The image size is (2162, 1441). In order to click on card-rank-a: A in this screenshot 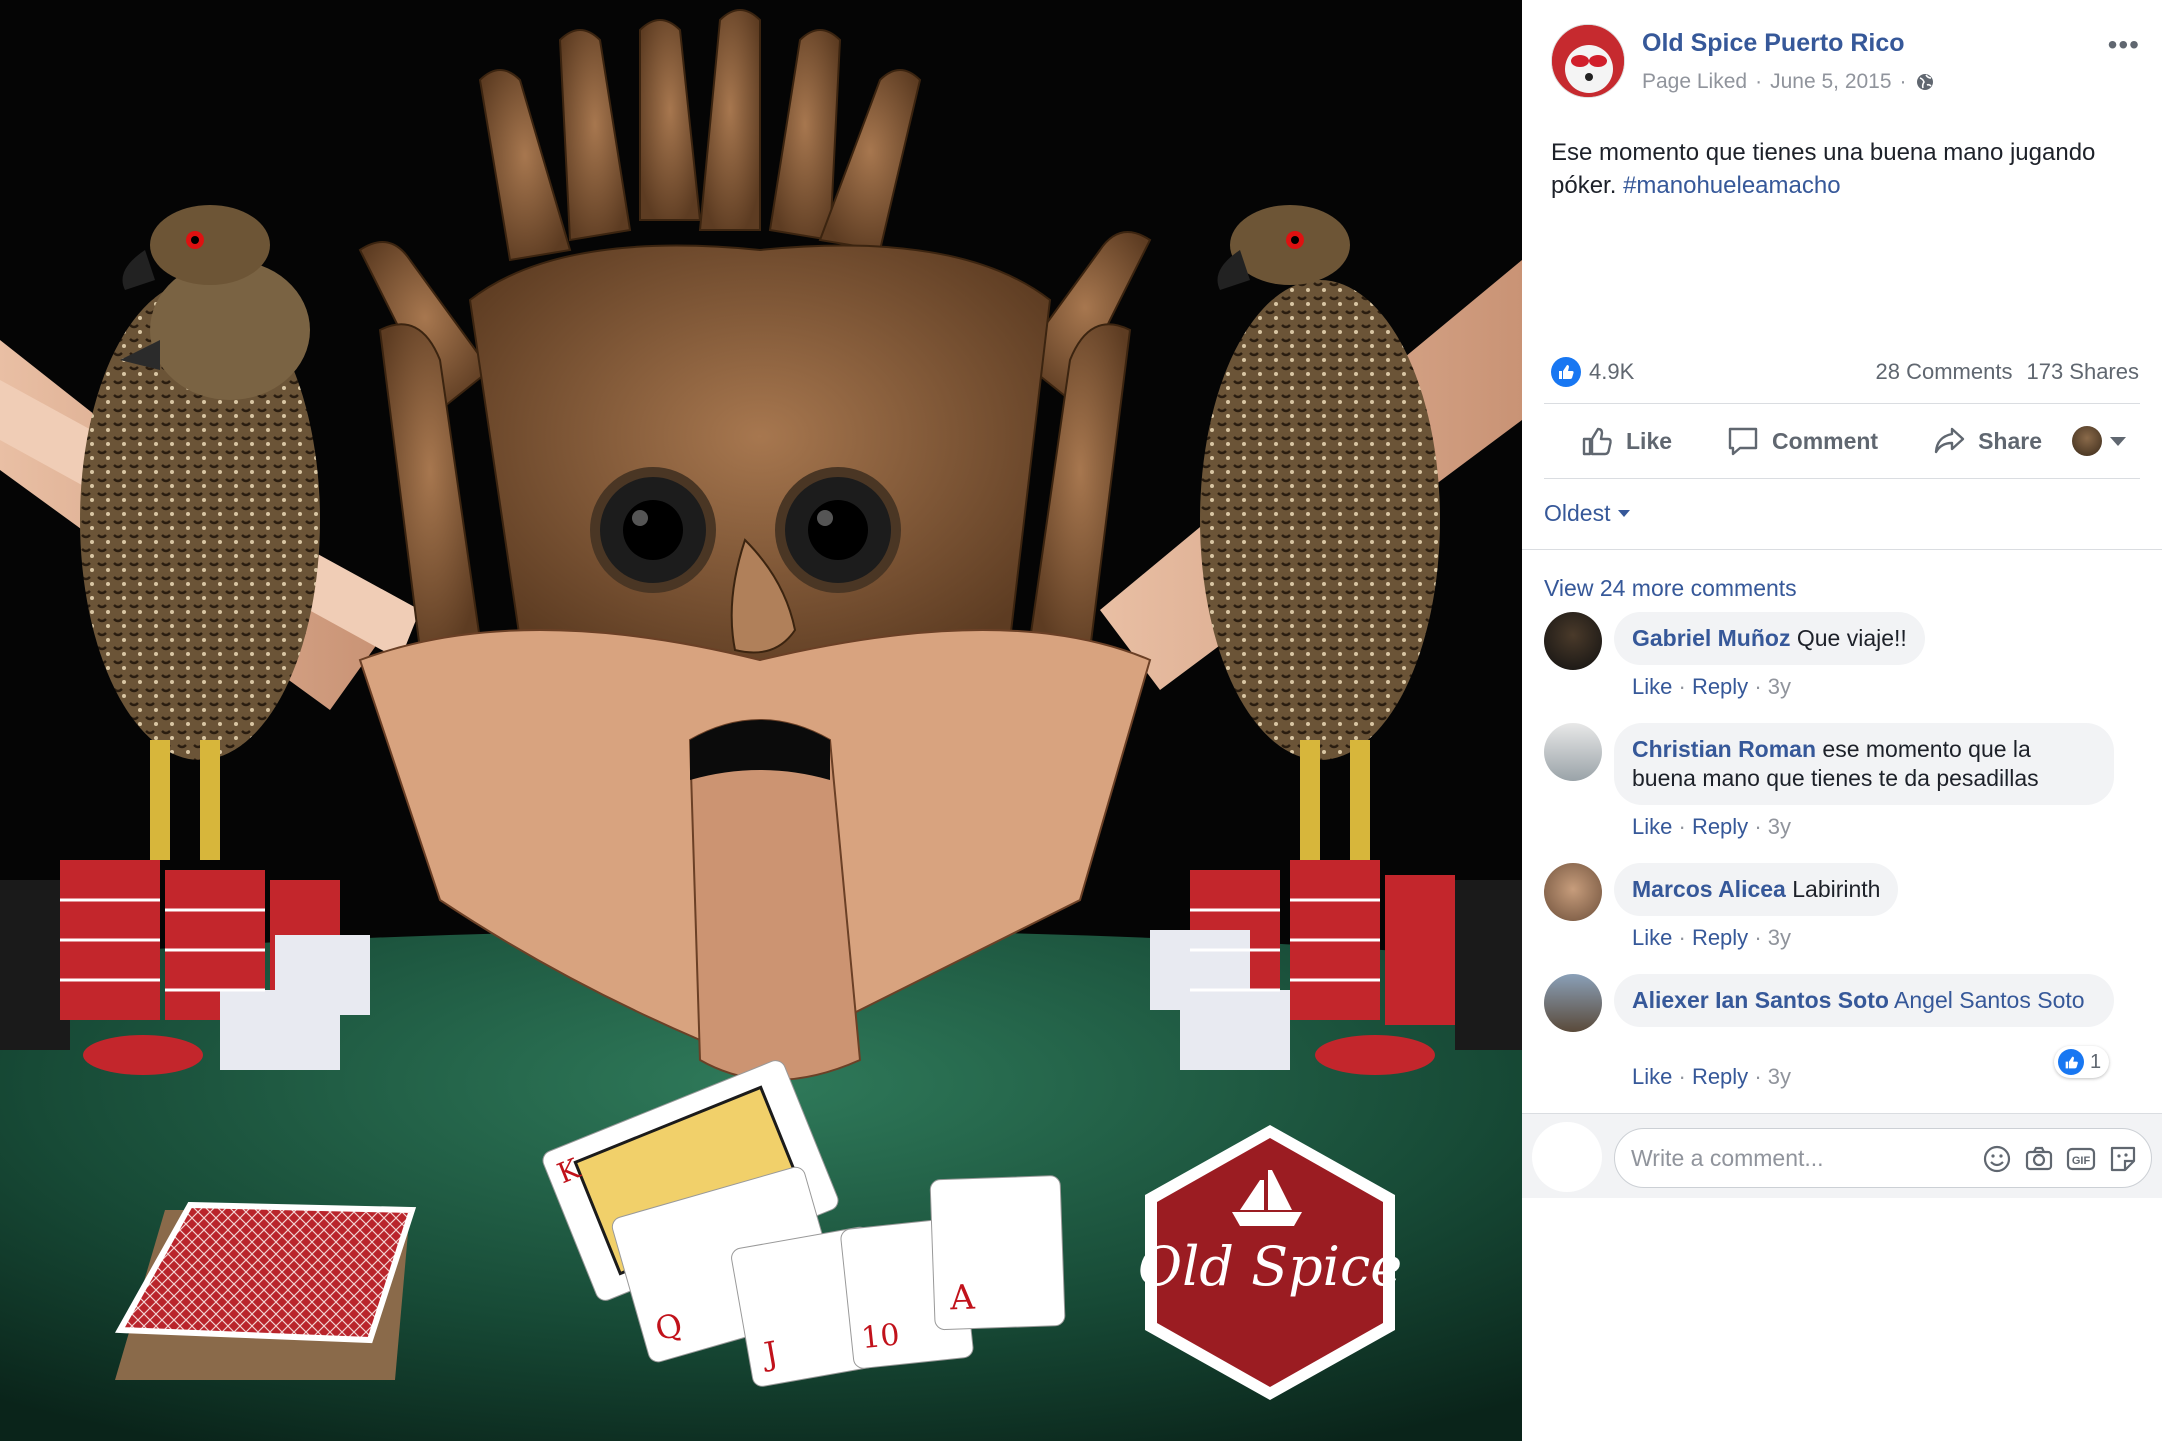, I will do `click(961, 1298)`.